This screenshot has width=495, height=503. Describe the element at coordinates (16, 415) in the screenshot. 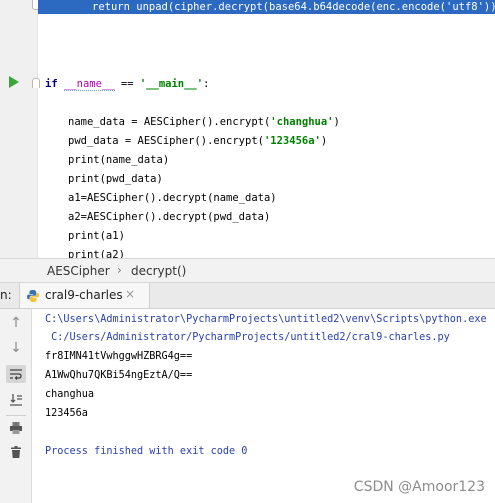

I see `toolbar-divider` at that location.